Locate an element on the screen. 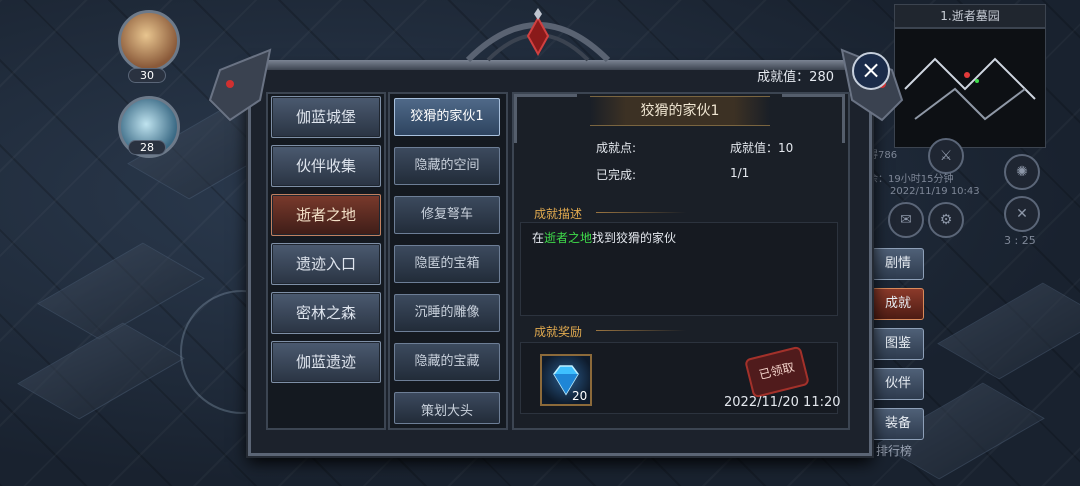 The width and height of the screenshot is (1080, 486). subitem: 修复弩车 is located at coordinates (447, 215).